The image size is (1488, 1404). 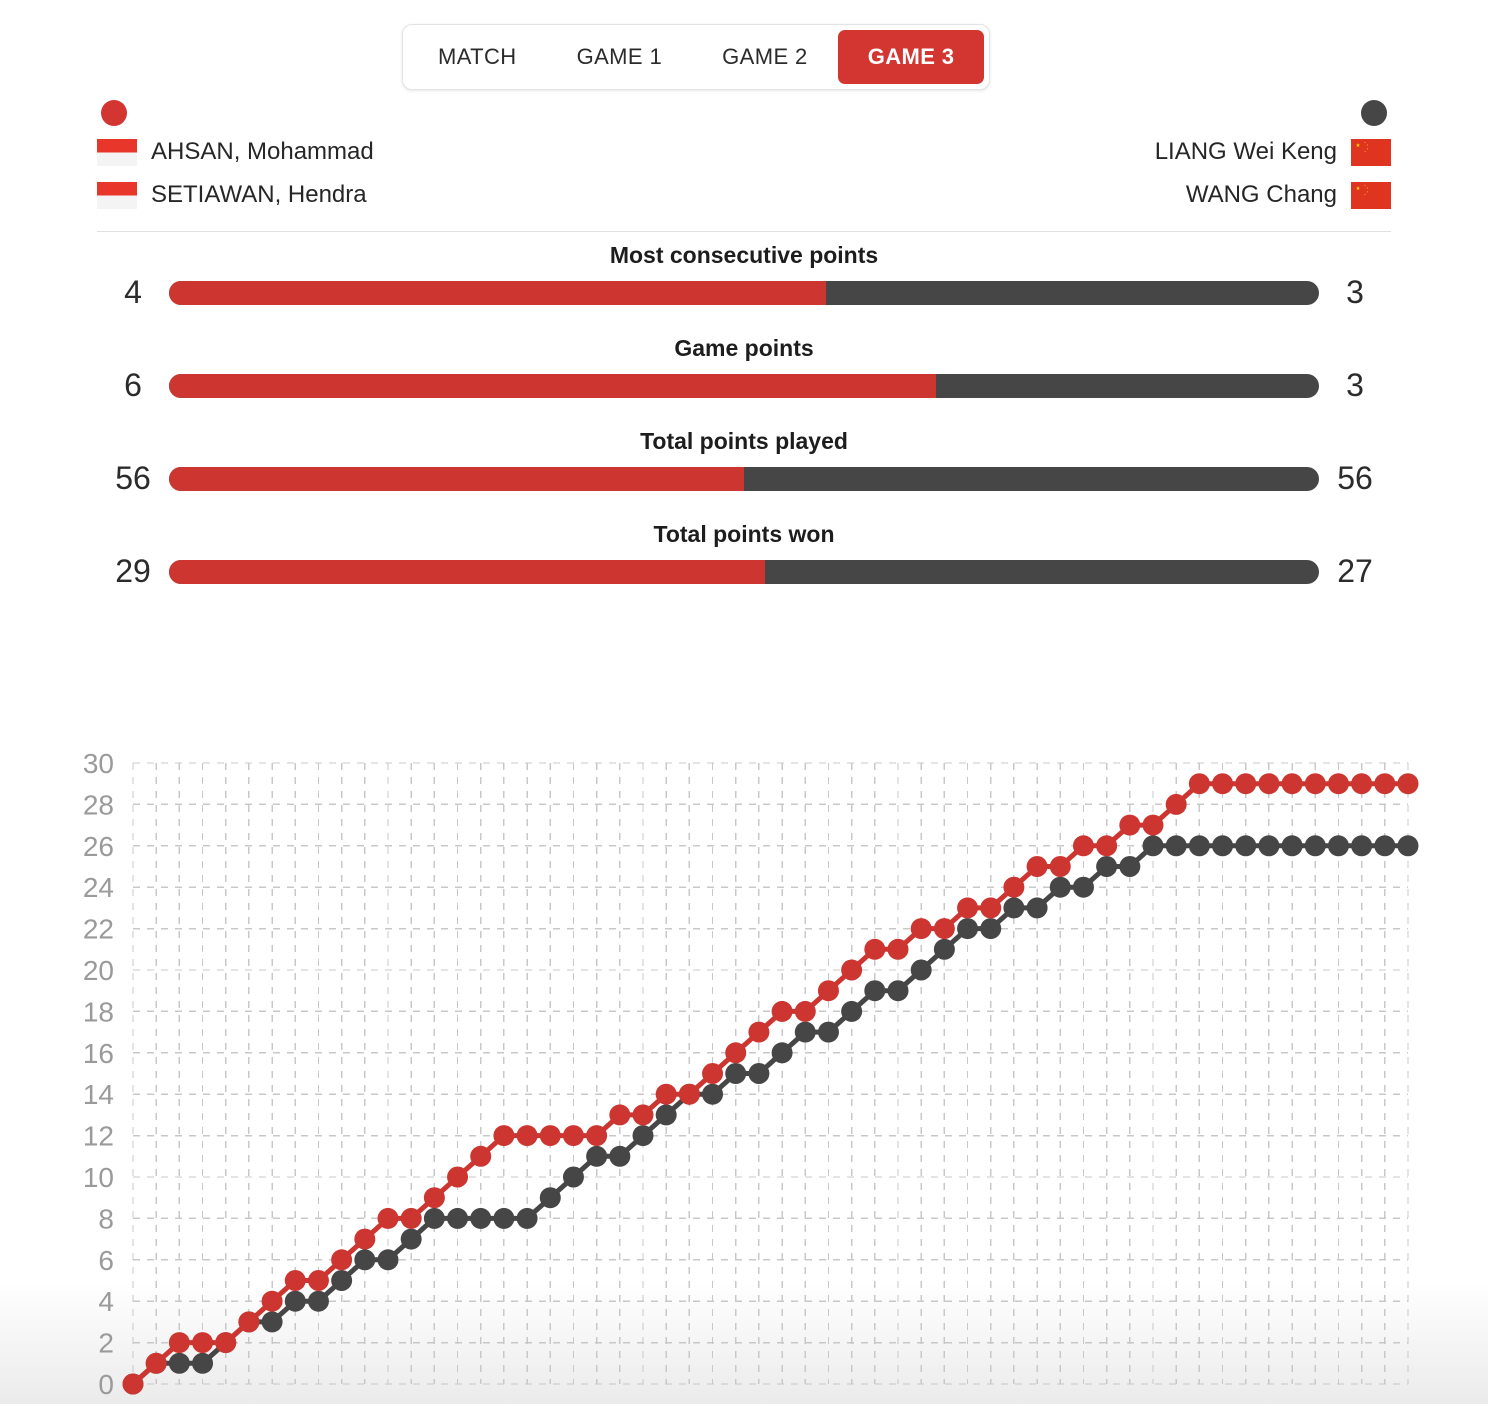 What do you see at coordinates (911, 57) in the screenshot?
I see `tab-game-3: GAME 3` at bounding box center [911, 57].